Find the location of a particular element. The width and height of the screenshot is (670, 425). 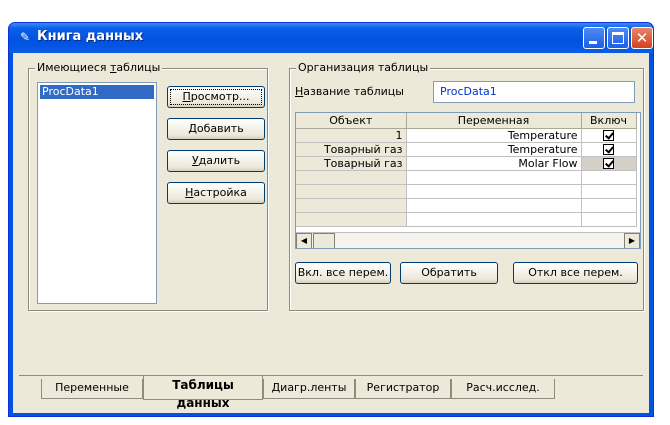

minimize-button is located at coordinates (594, 38).